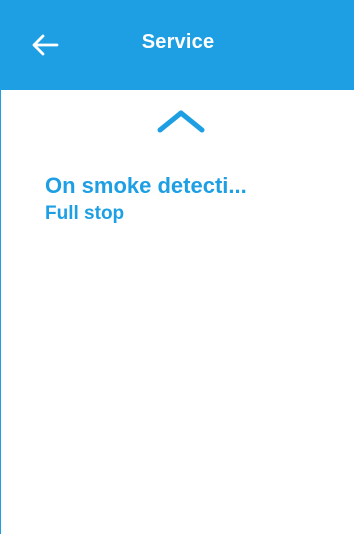 The width and height of the screenshot is (354, 534). I want to click on setting-item: On smoke detecti... Full stop, so click(194, 199).